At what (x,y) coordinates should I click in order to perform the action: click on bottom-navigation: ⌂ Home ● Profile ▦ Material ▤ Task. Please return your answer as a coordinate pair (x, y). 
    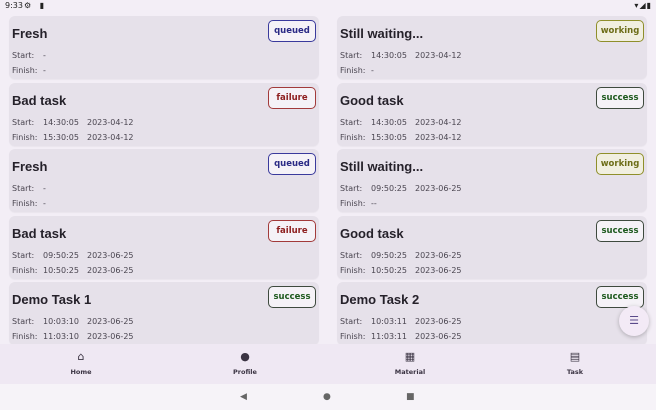
    Looking at the image, I should click on (328, 364).